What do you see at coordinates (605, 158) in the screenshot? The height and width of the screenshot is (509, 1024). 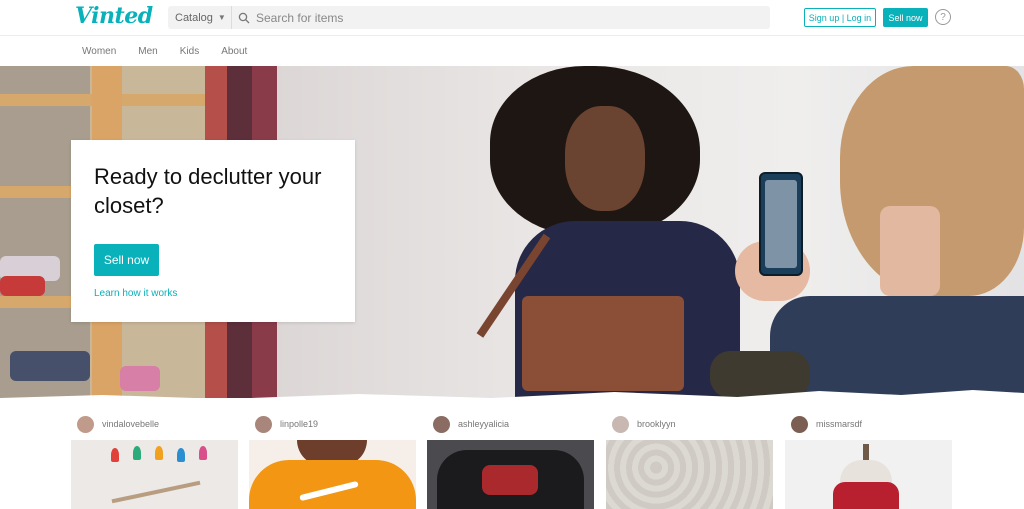 I see `hero-person-face` at bounding box center [605, 158].